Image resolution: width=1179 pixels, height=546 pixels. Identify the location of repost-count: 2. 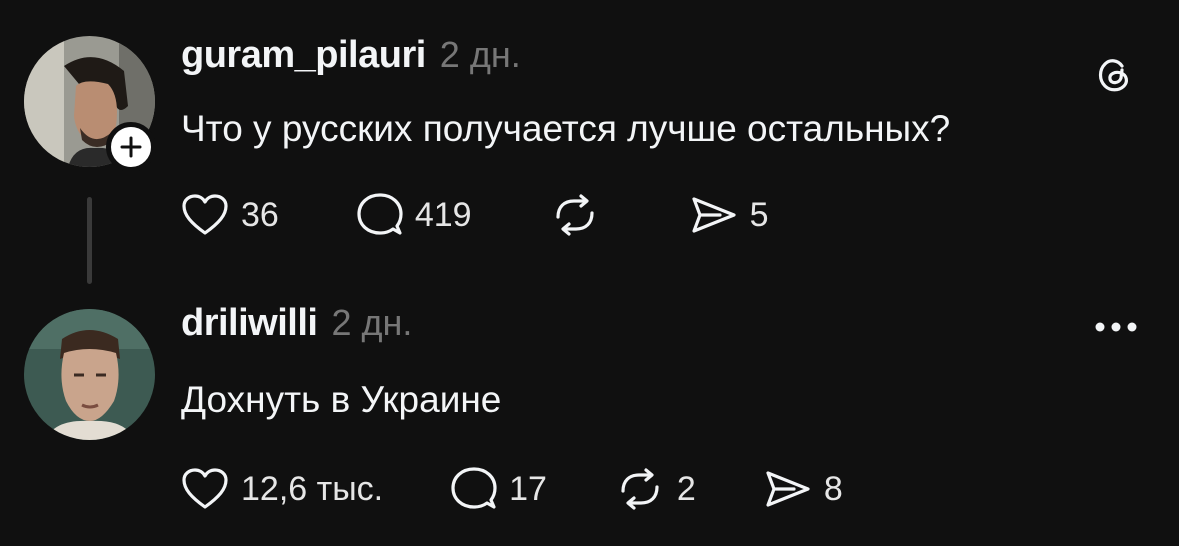
(686, 488).